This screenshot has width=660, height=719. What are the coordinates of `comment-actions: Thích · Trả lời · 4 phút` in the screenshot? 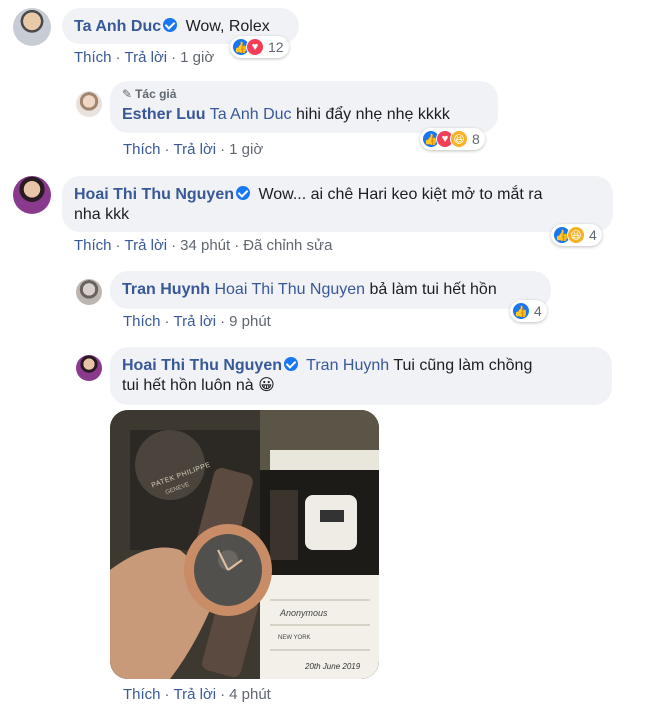 It's located at (197, 694).